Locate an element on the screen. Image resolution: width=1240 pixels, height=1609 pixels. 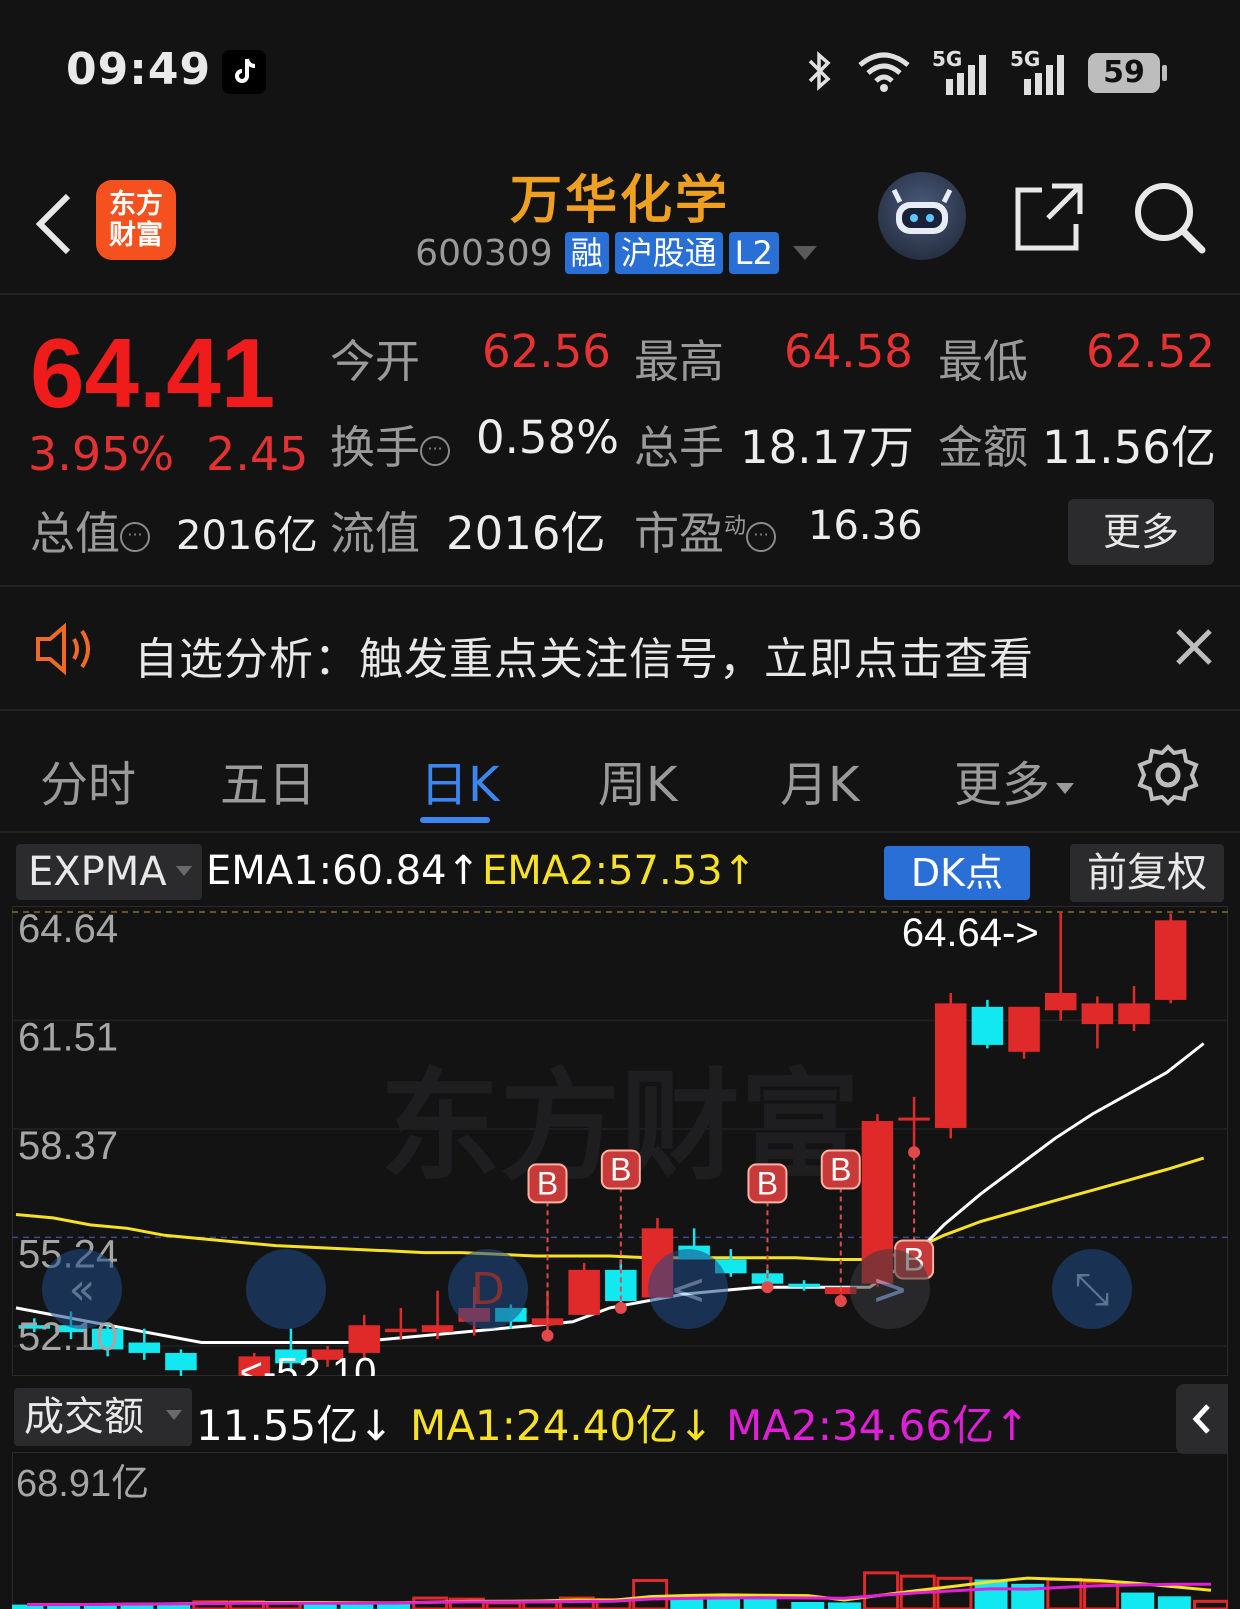
mktcap-label: 总值 ··· is located at coordinates (90, 529).